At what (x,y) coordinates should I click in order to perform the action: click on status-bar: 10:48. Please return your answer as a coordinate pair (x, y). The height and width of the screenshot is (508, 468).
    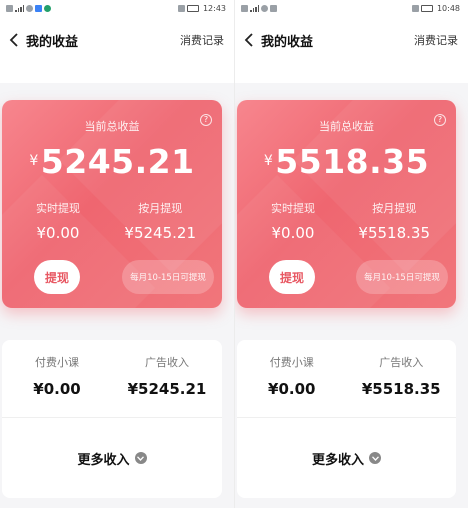
    Looking at the image, I should click on (351, 8).